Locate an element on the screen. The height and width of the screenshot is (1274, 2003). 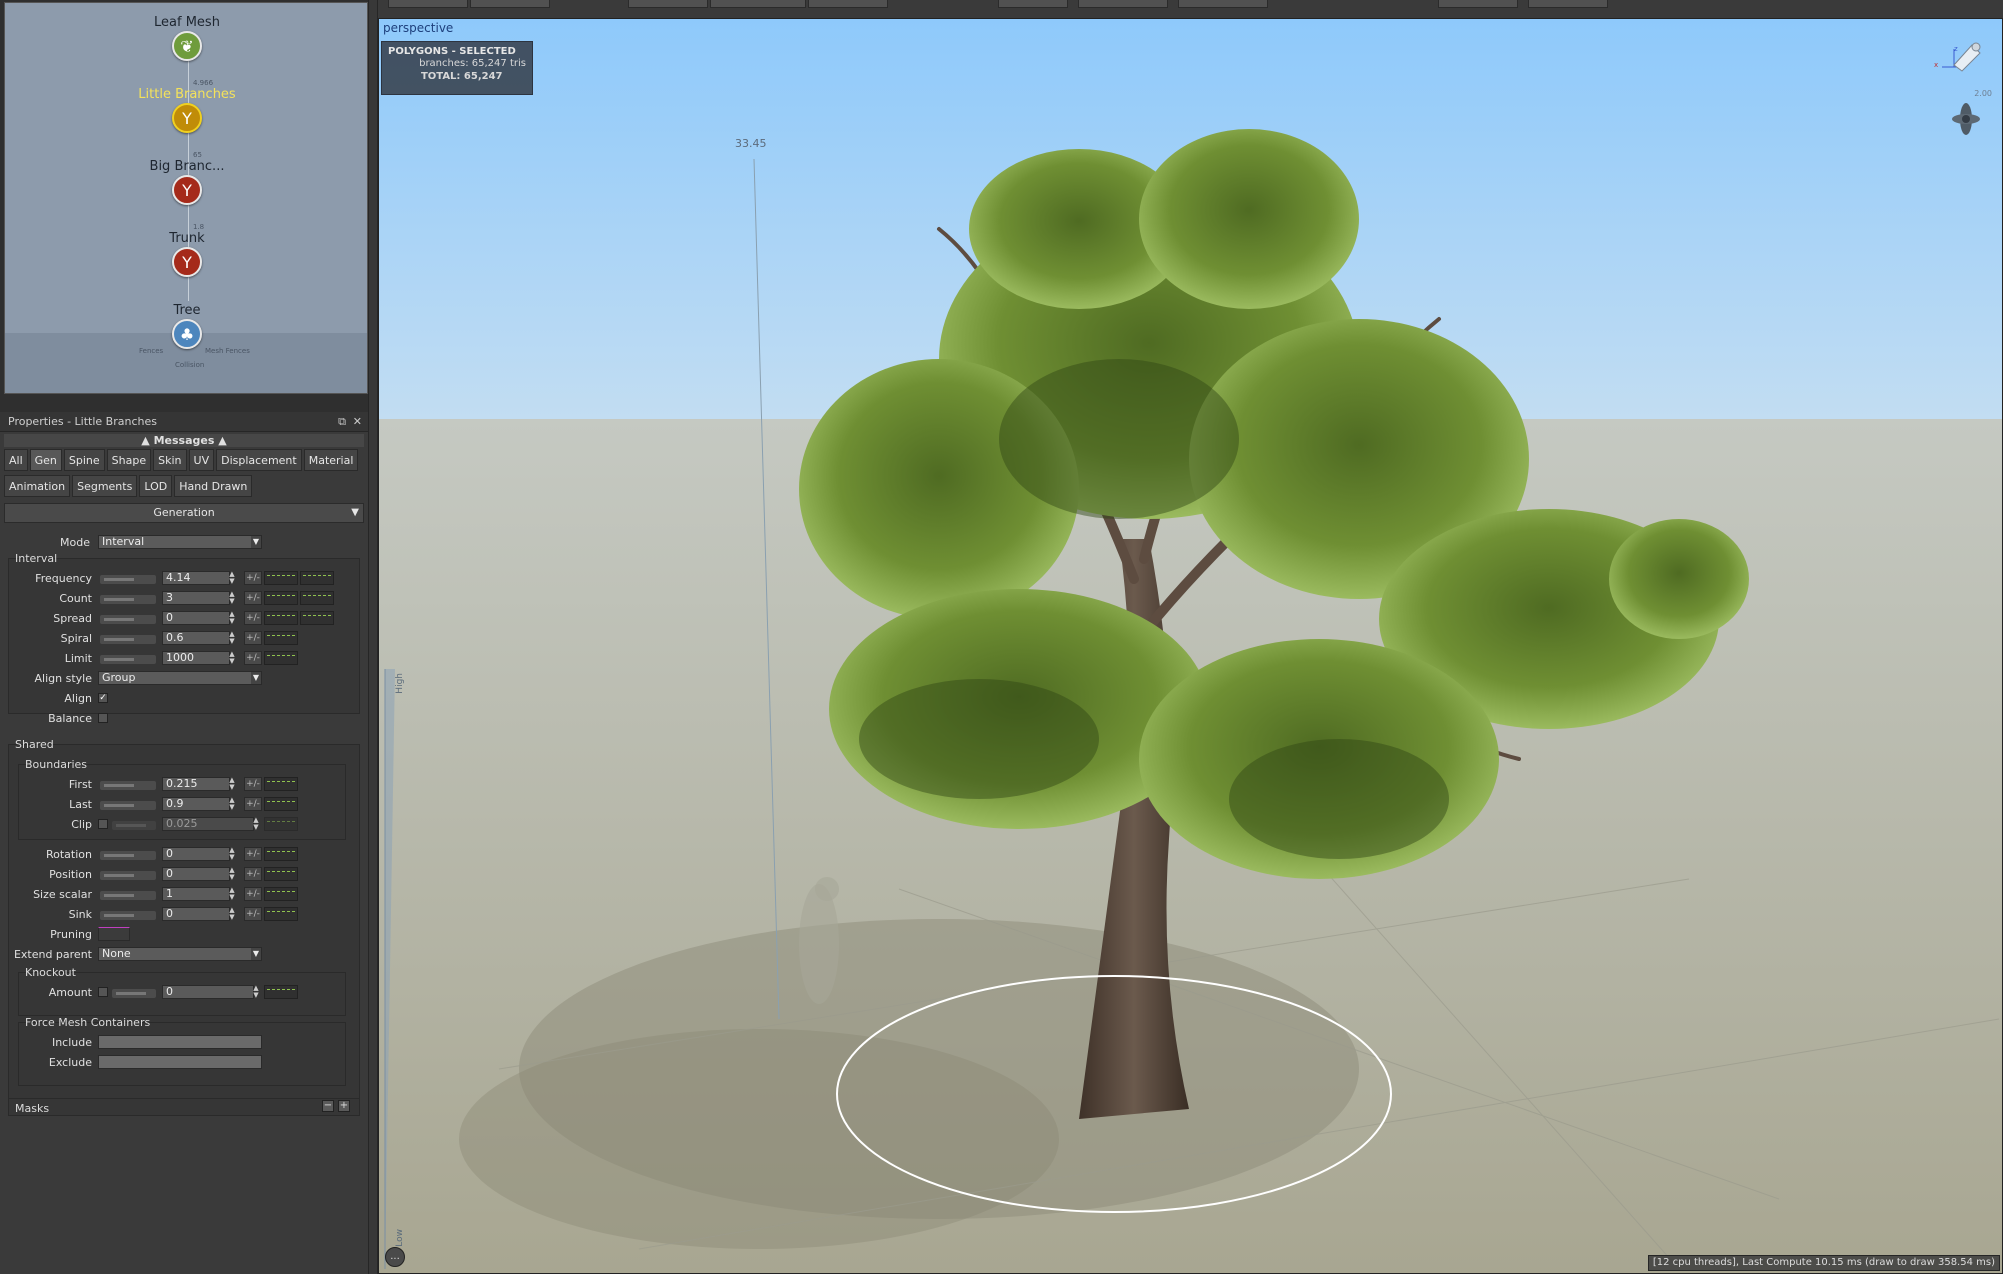
include-field is located at coordinates (180, 1042).